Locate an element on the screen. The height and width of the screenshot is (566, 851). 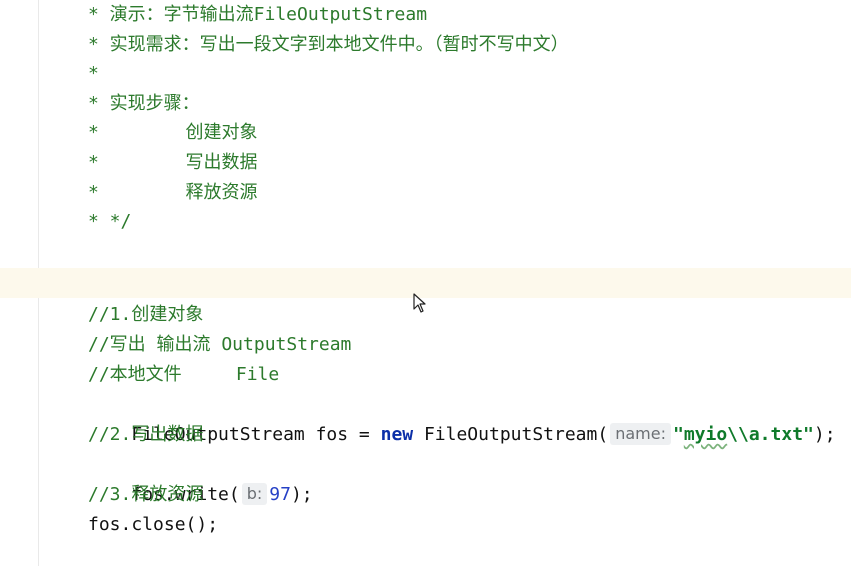
string-literal-rest: \\a.txt" is located at coordinates (770, 434).